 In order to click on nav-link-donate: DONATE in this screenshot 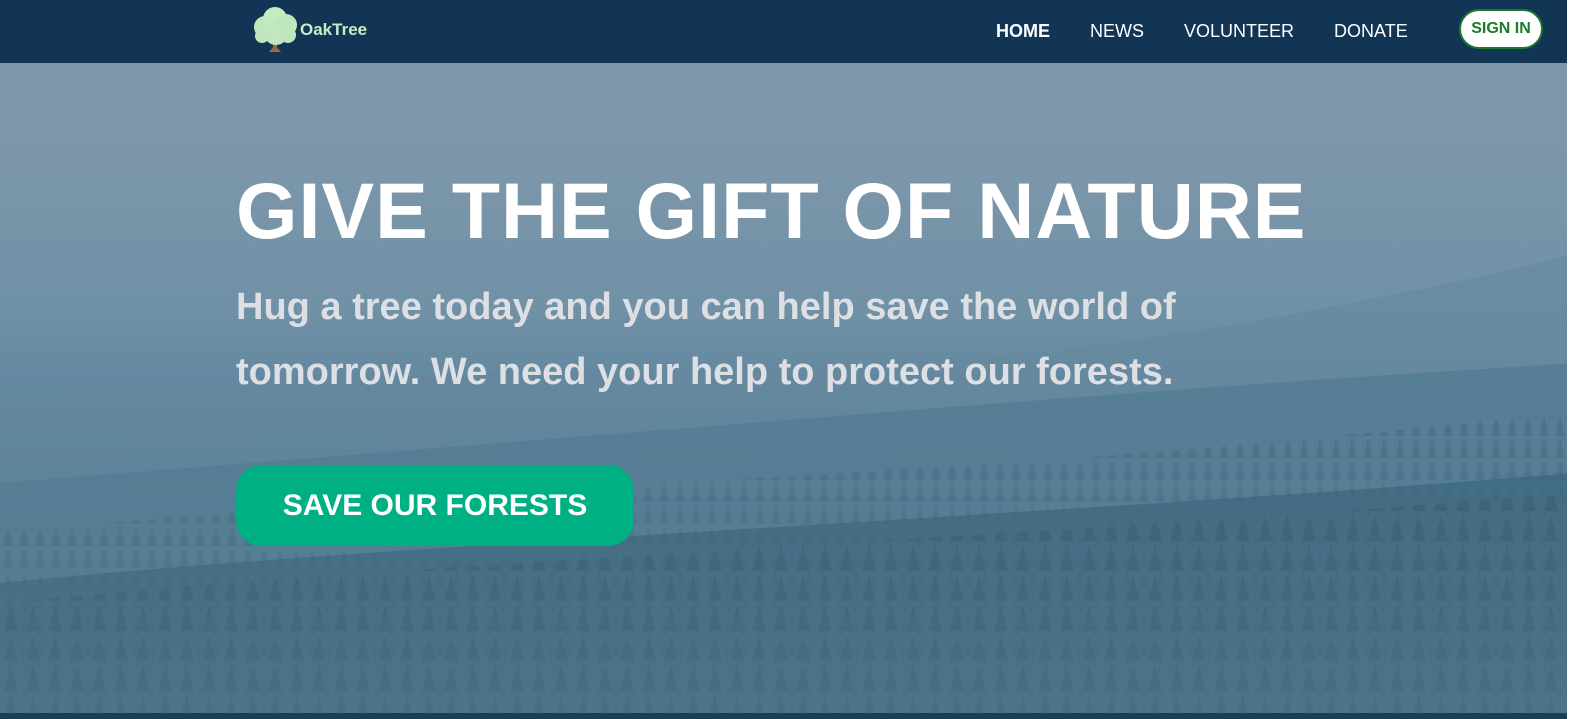, I will do `click(1371, 31)`.